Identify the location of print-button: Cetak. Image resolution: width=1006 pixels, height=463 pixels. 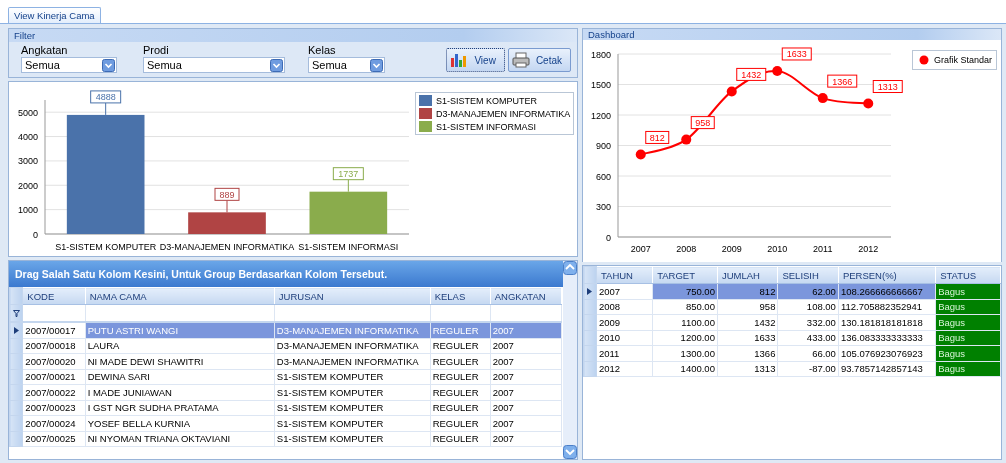
(539, 60).